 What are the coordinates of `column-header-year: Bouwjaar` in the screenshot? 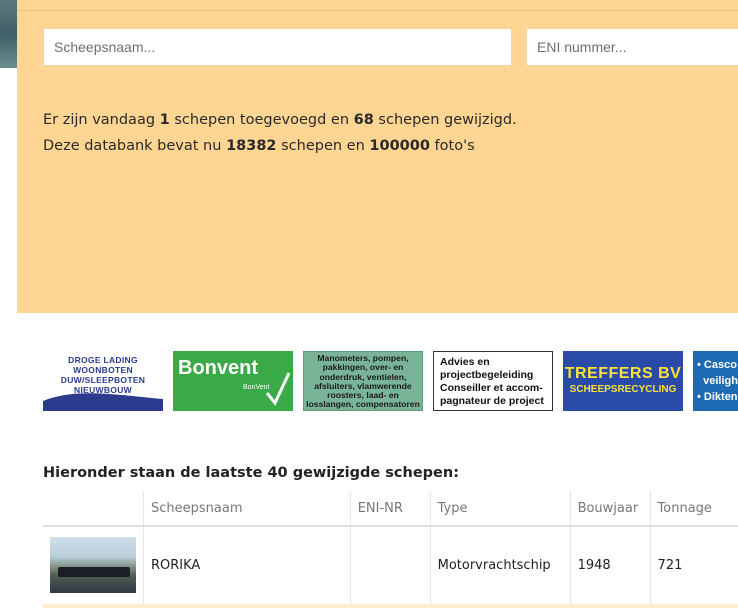 It's located at (610, 509).